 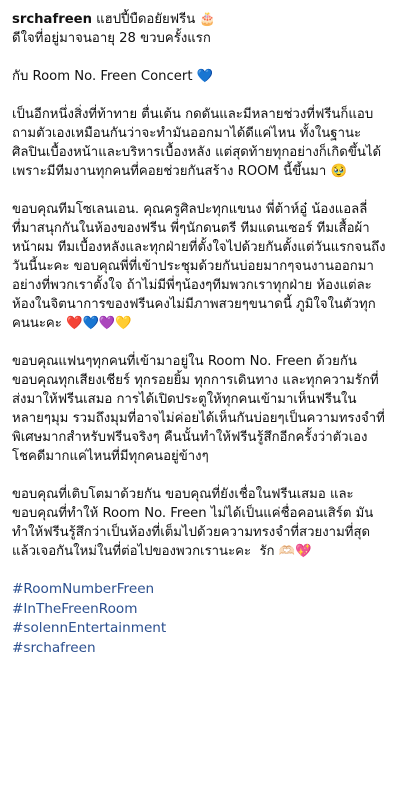 What do you see at coordinates (52, 19) in the screenshot?
I see `username-link: srchafreen` at bounding box center [52, 19].